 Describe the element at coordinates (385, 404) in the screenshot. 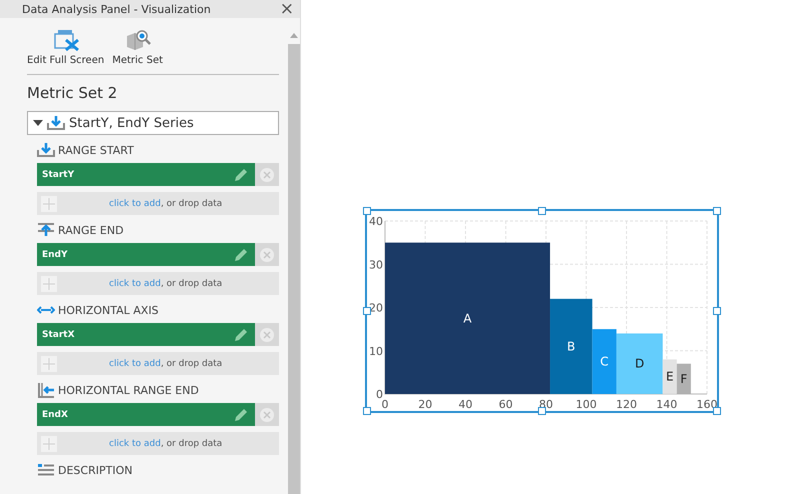

I see `x-tick-label: 0` at that location.